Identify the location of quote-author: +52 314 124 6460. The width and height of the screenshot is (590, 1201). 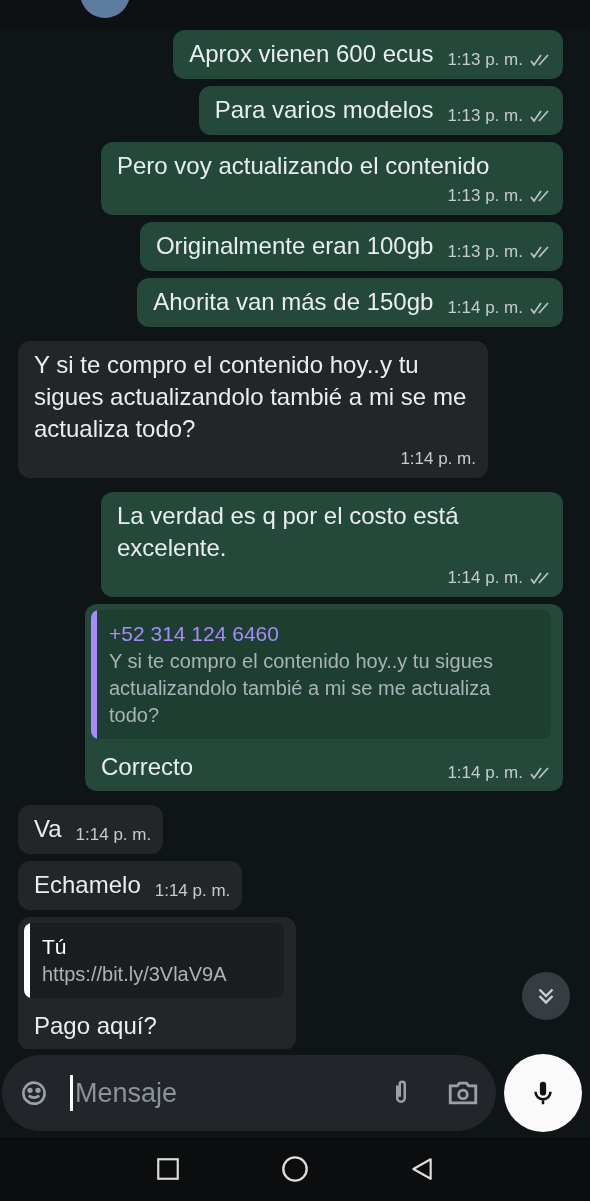
(194, 634).